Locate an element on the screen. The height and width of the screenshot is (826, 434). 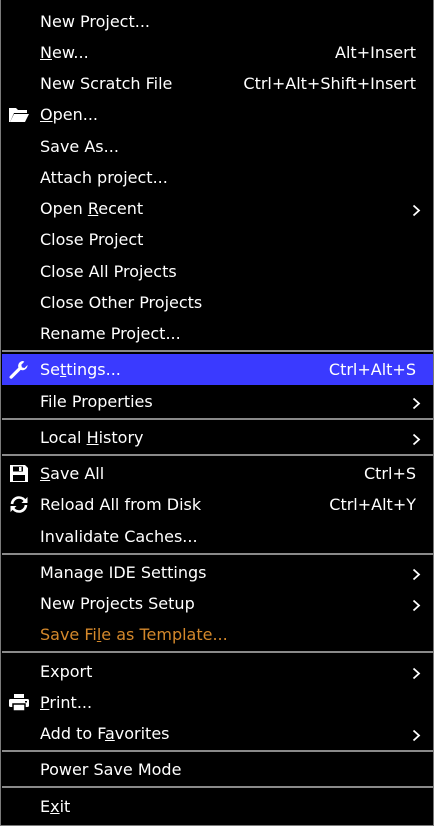
menu-item-label: Close Other Projects is located at coordinates (121, 302).